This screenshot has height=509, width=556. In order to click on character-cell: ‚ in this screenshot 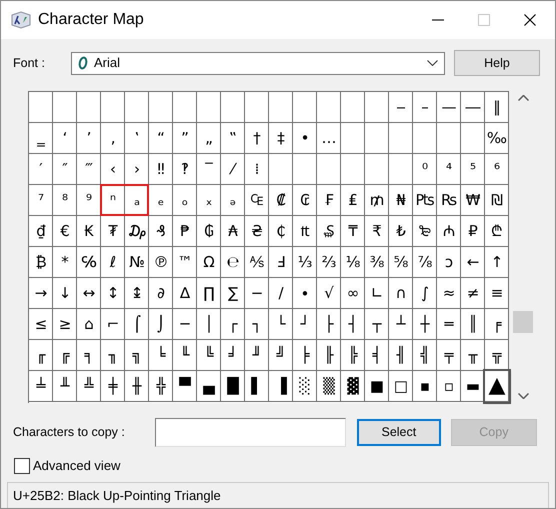, I will do `click(113, 138)`.